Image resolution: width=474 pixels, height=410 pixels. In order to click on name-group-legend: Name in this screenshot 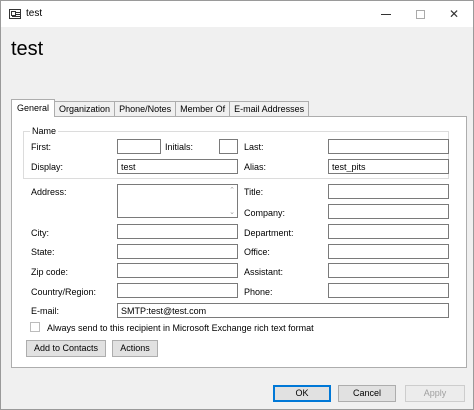, I will do `click(44, 131)`.